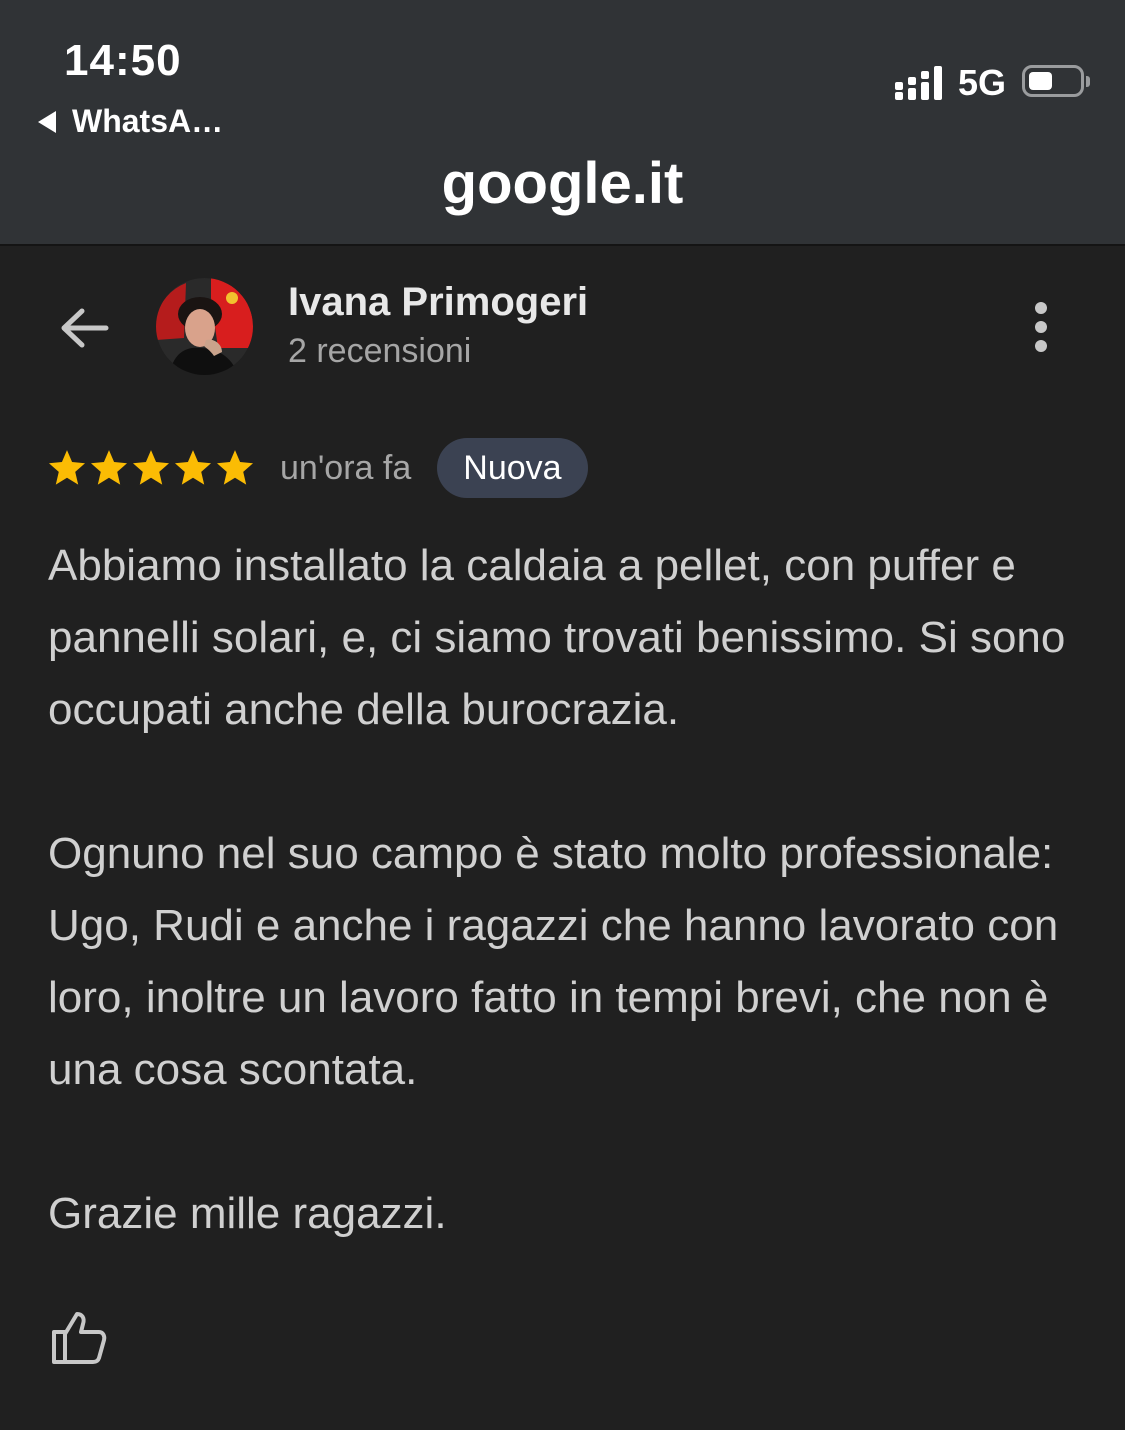 Image resolution: width=1125 pixels, height=1430 pixels. I want to click on page-url: google.it, so click(562, 183).